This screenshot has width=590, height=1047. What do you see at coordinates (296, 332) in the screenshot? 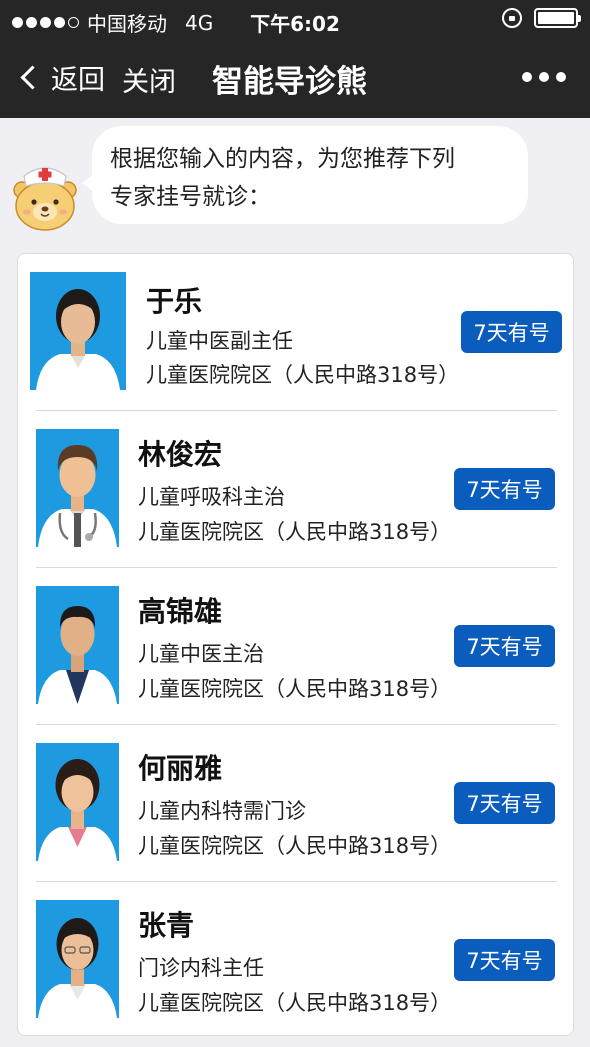
I see `doctor-item: 于乐 儿童中医副主任 儿童医院院区（人民中路318号） 7天有号` at bounding box center [296, 332].